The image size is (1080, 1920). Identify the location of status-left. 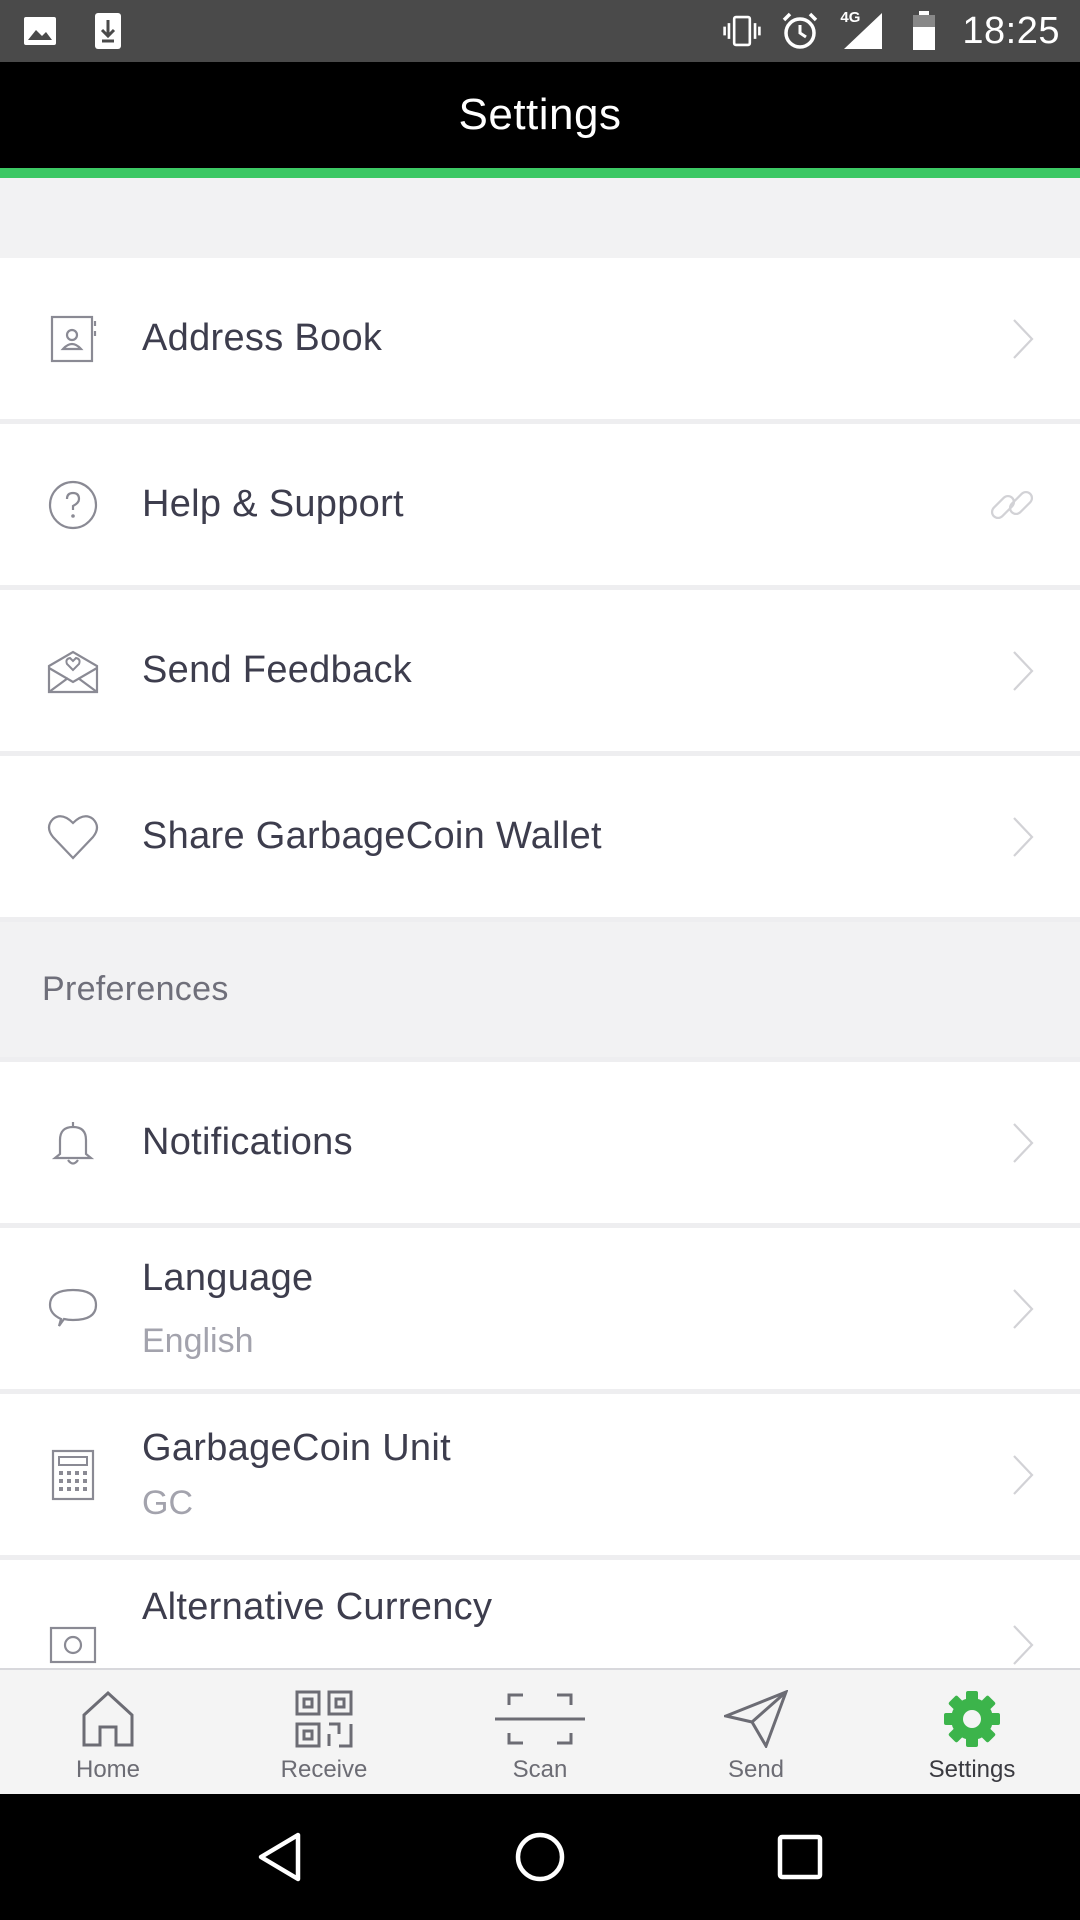
(74, 31).